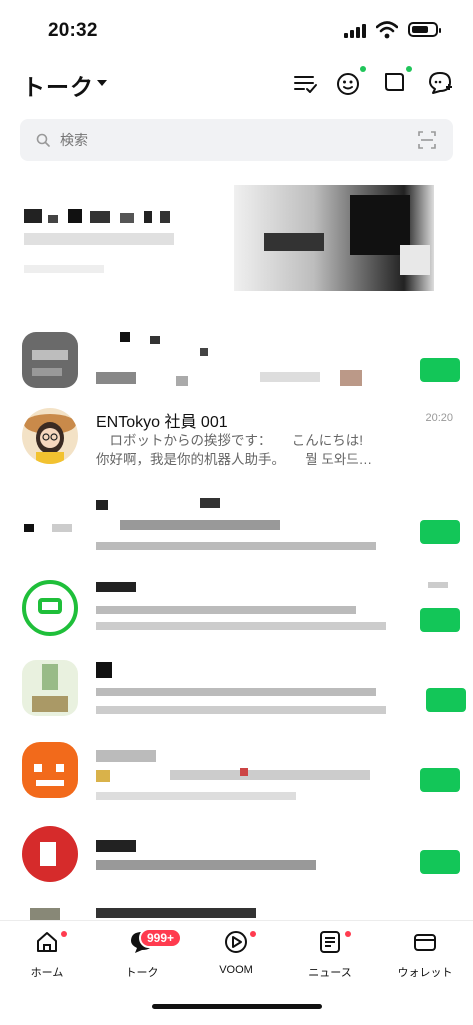 The width and height of the screenshot is (473, 1025). What do you see at coordinates (424, 29) in the screenshot?
I see `battery-icon` at bounding box center [424, 29].